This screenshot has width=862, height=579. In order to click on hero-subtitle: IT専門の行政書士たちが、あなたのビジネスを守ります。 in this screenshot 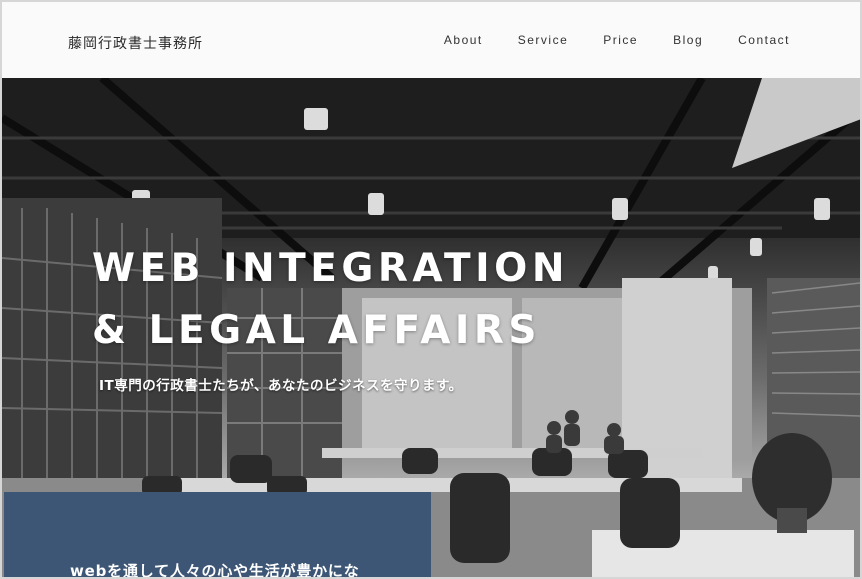, I will do `click(281, 386)`.